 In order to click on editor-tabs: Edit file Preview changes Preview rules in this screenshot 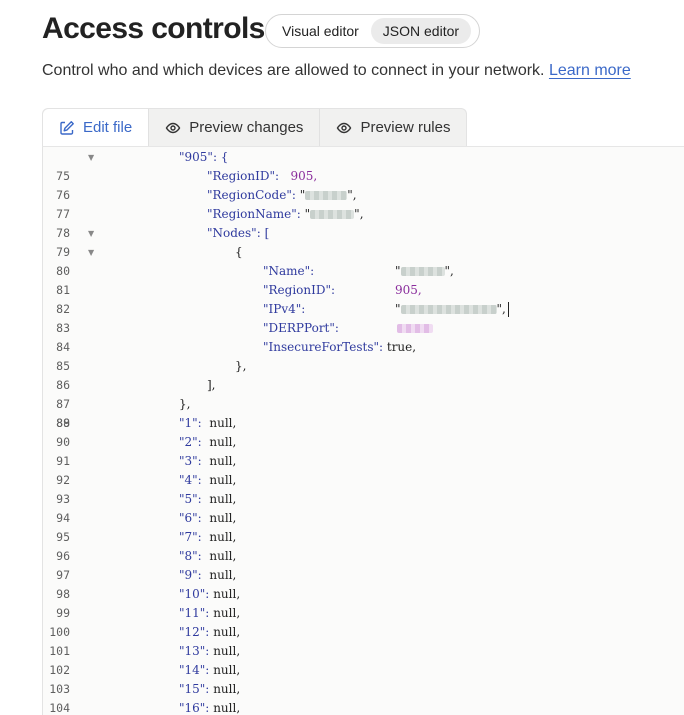, I will do `click(255, 127)`.